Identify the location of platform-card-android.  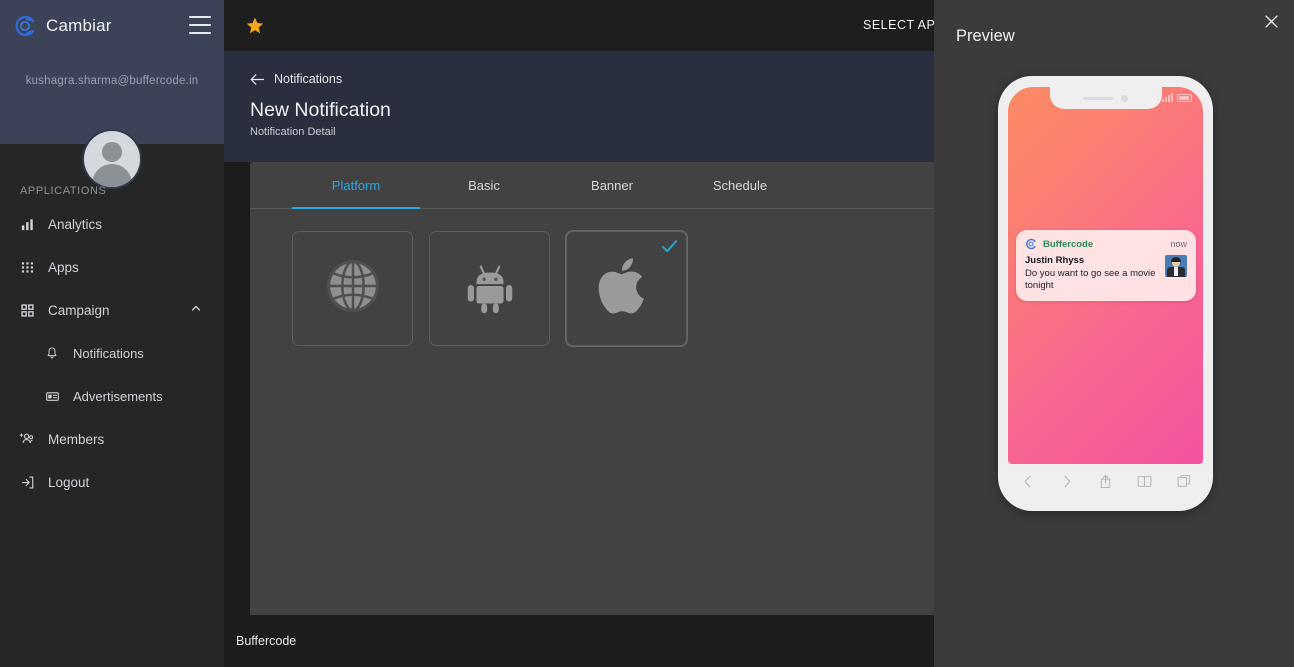
(489, 288).